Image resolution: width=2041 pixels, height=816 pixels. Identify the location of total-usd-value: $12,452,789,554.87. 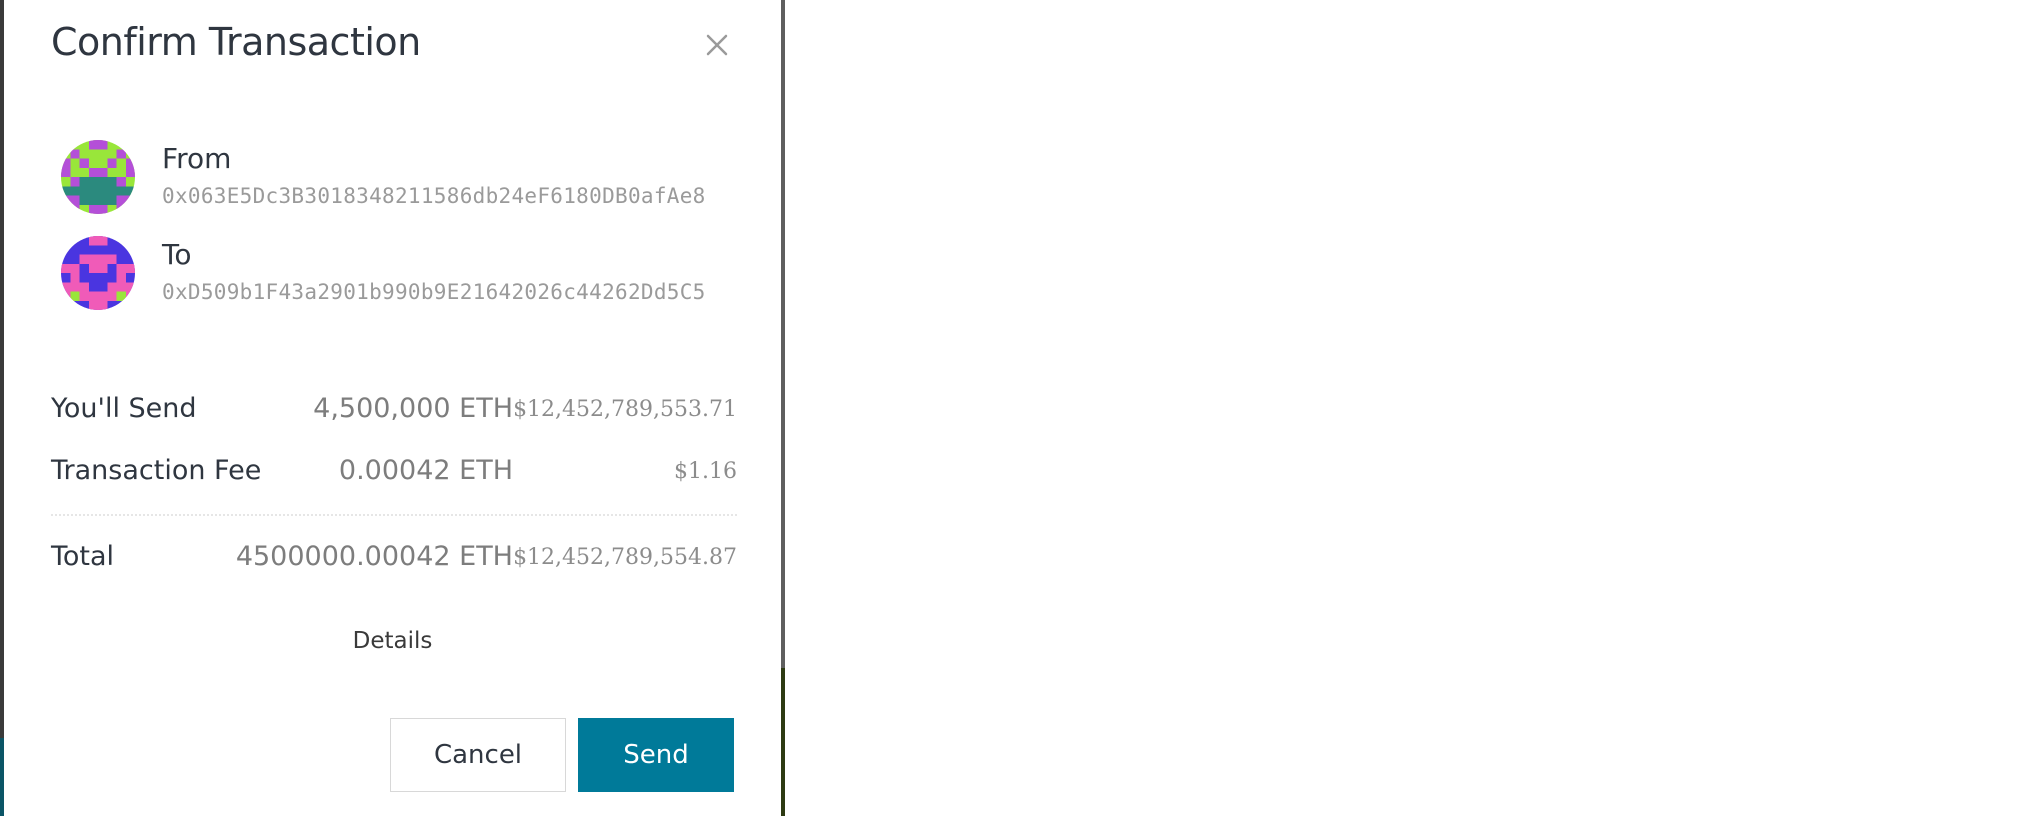
(625, 557).